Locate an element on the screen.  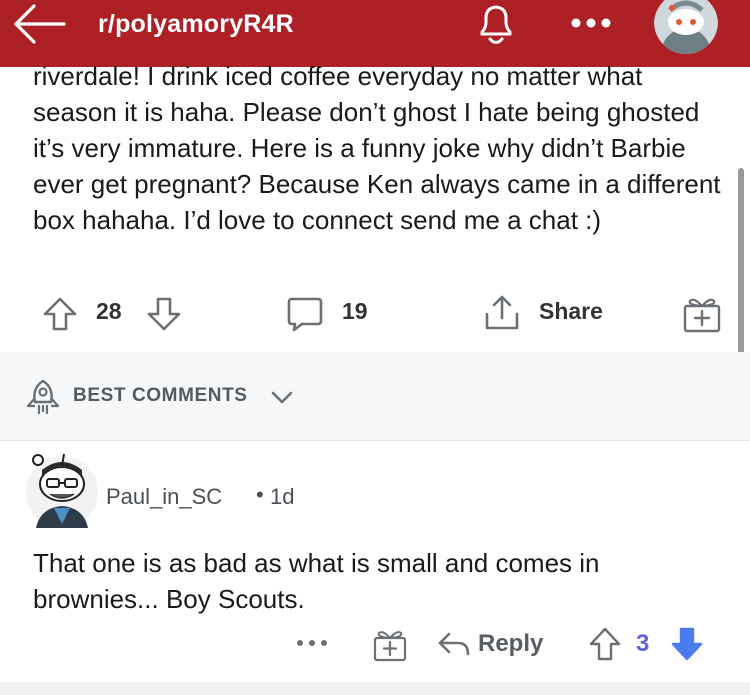
comment-age: 1d is located at coordinates (282, 496).